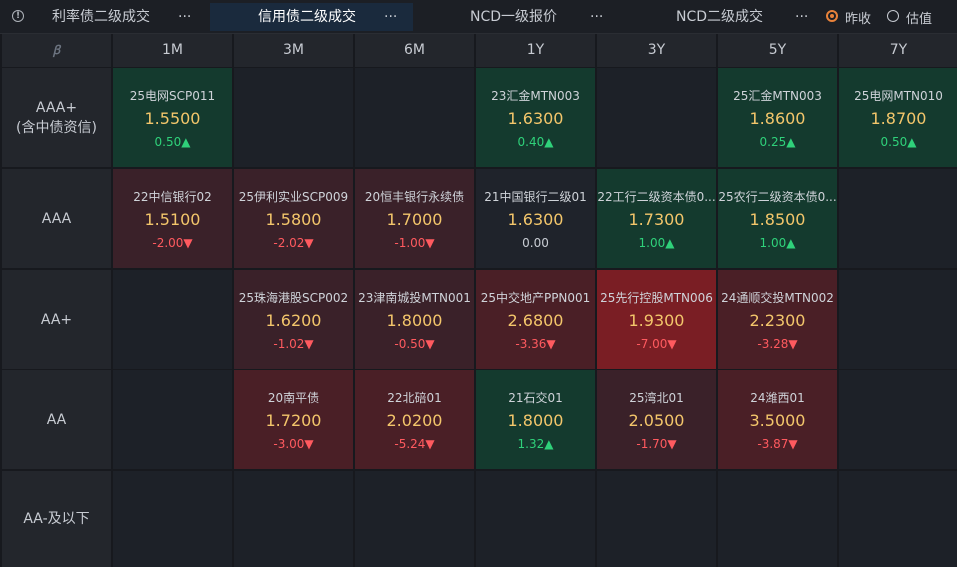 This screenshot has height=567, width=957. I want to click on row-header: AAA, so click(56, 218).